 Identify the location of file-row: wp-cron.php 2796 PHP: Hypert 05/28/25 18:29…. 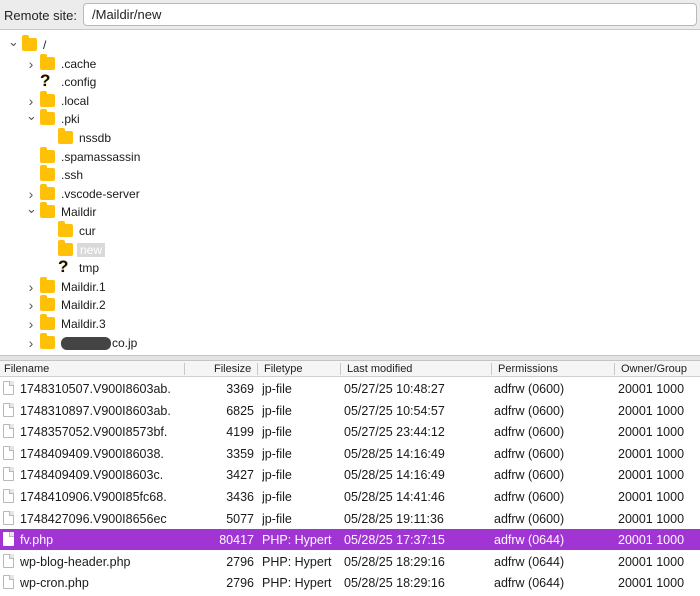
(350, 582).